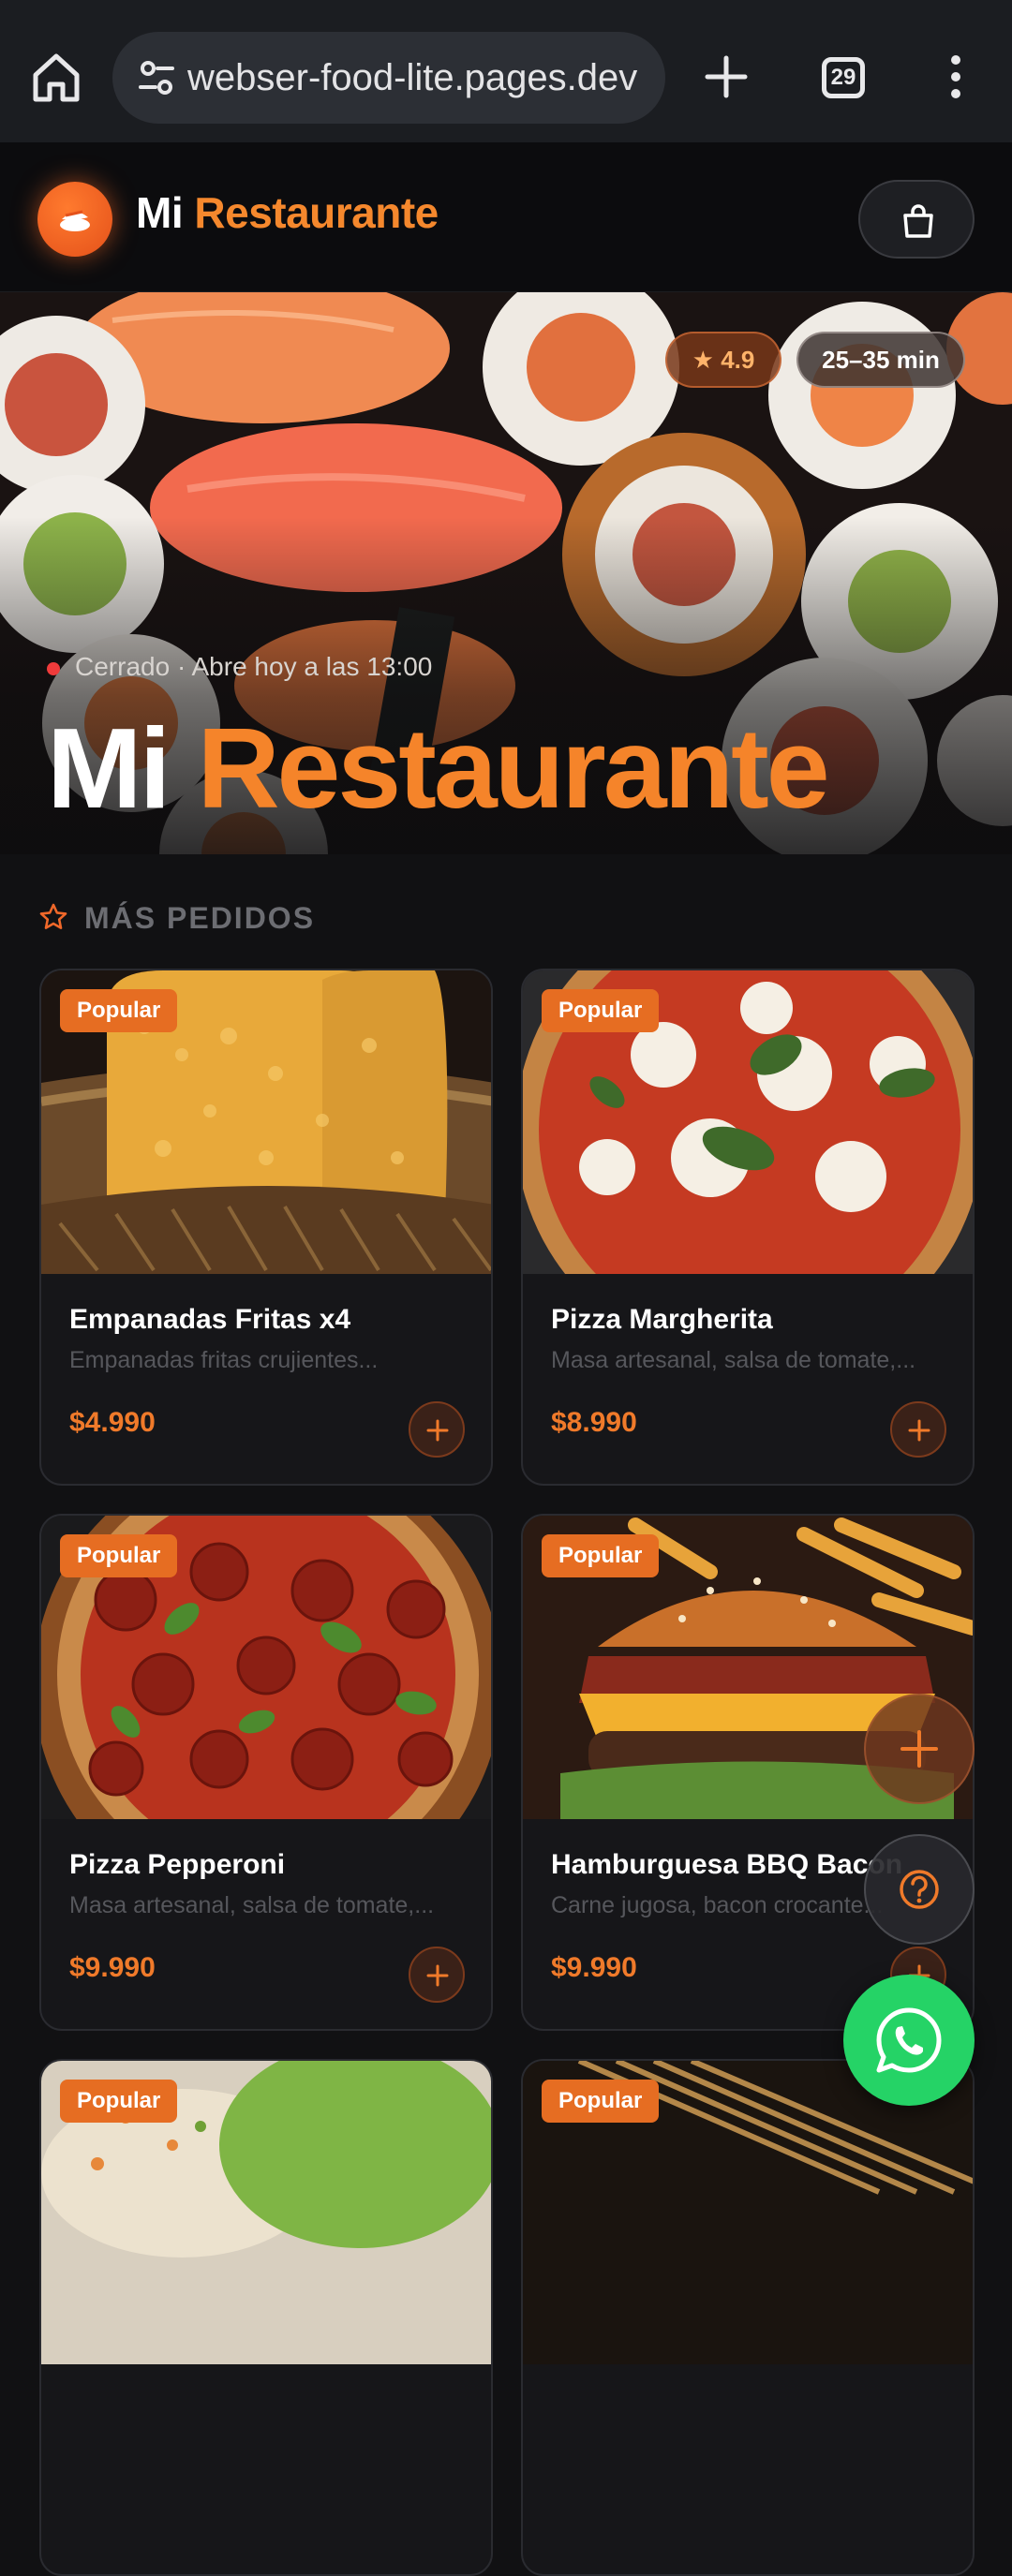  What do you see at coordinates (200, 918) in the screenshot?
I see `section-title: MÁS PEDIDOS` at bounding box center [200, 918].